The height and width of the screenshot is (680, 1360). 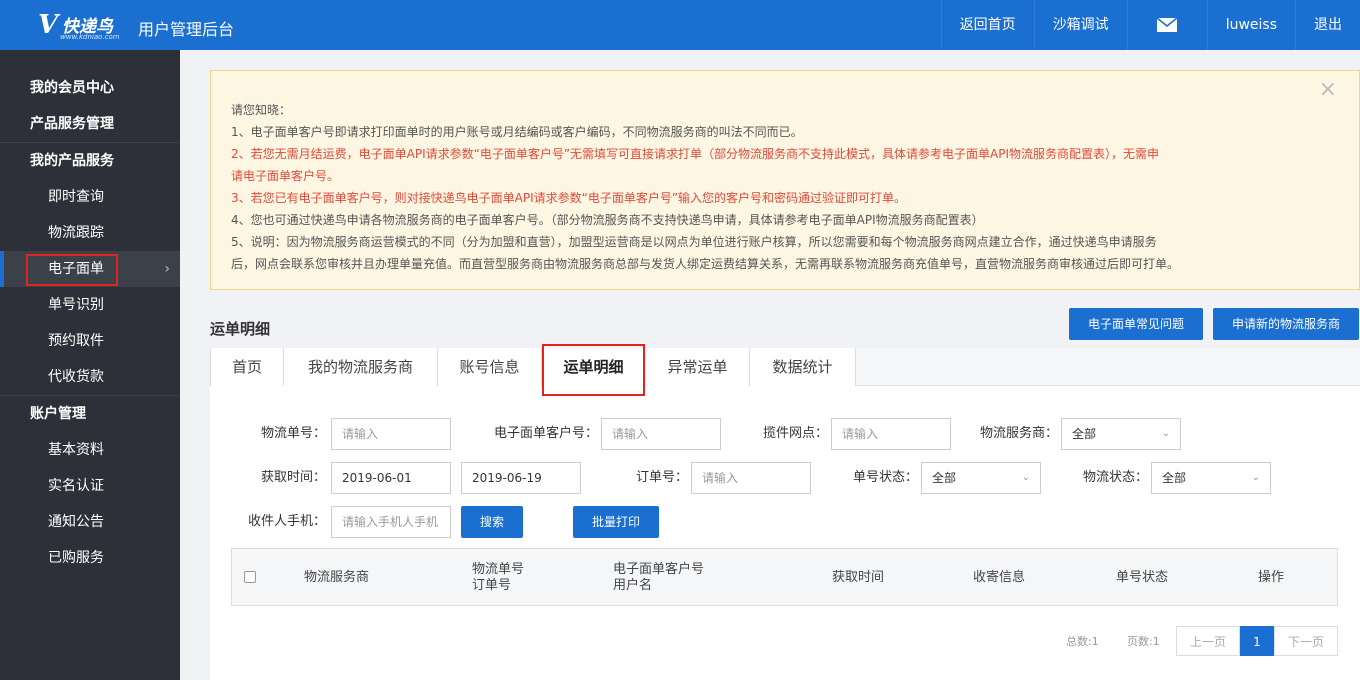 I want to click on th-customer-no: 电子面单客户号, so click(x=659, y=569).